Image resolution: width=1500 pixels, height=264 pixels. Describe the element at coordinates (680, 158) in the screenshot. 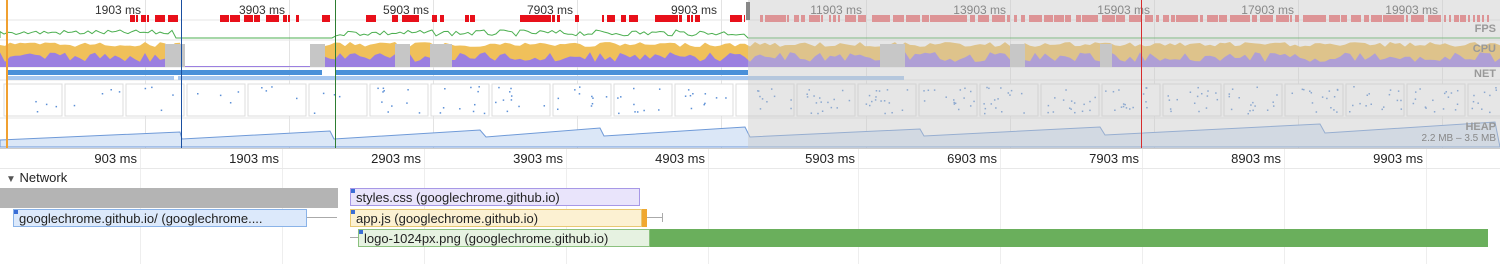

I see `ruler-tick-label: 4903 ms` at that location.